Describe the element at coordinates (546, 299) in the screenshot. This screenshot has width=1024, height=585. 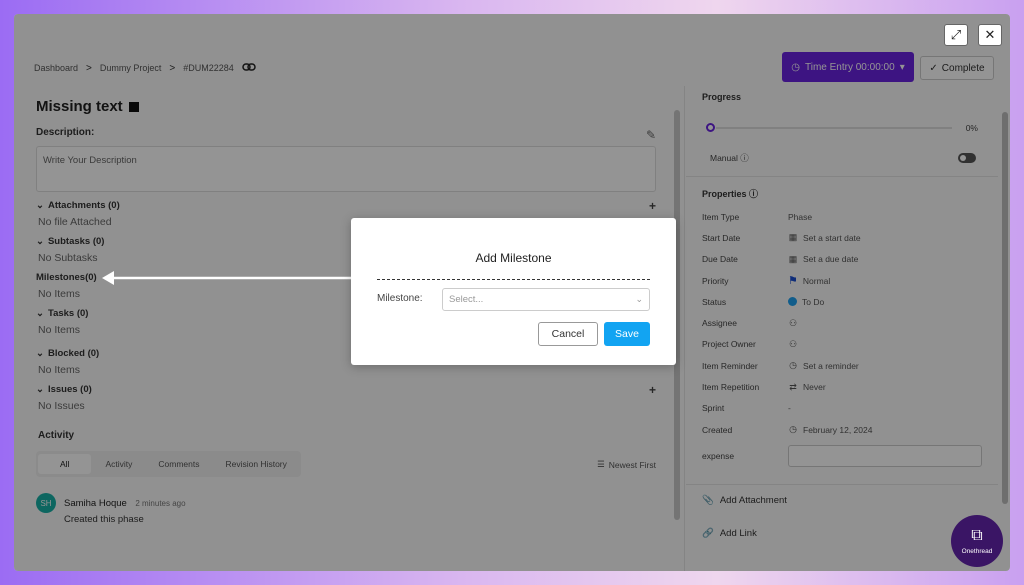
I see `milestone-select: Select... ⌄` at that location.